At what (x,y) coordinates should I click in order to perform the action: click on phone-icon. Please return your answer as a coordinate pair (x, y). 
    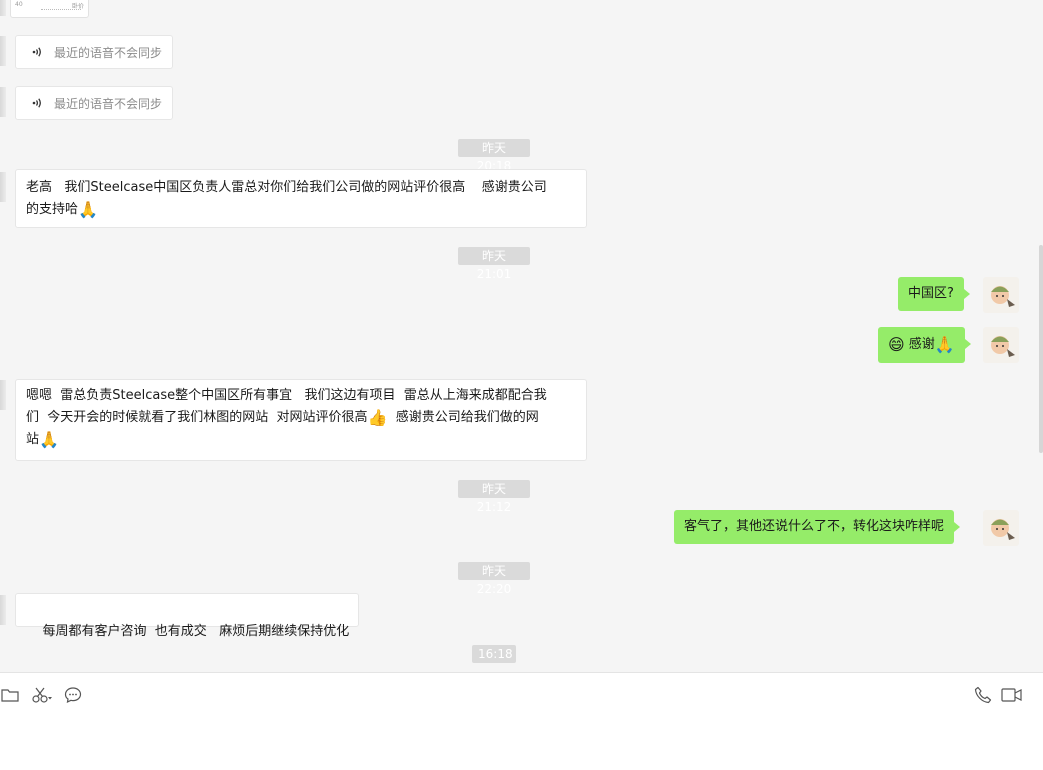
    Looking at the image, I should click on (983, 695).